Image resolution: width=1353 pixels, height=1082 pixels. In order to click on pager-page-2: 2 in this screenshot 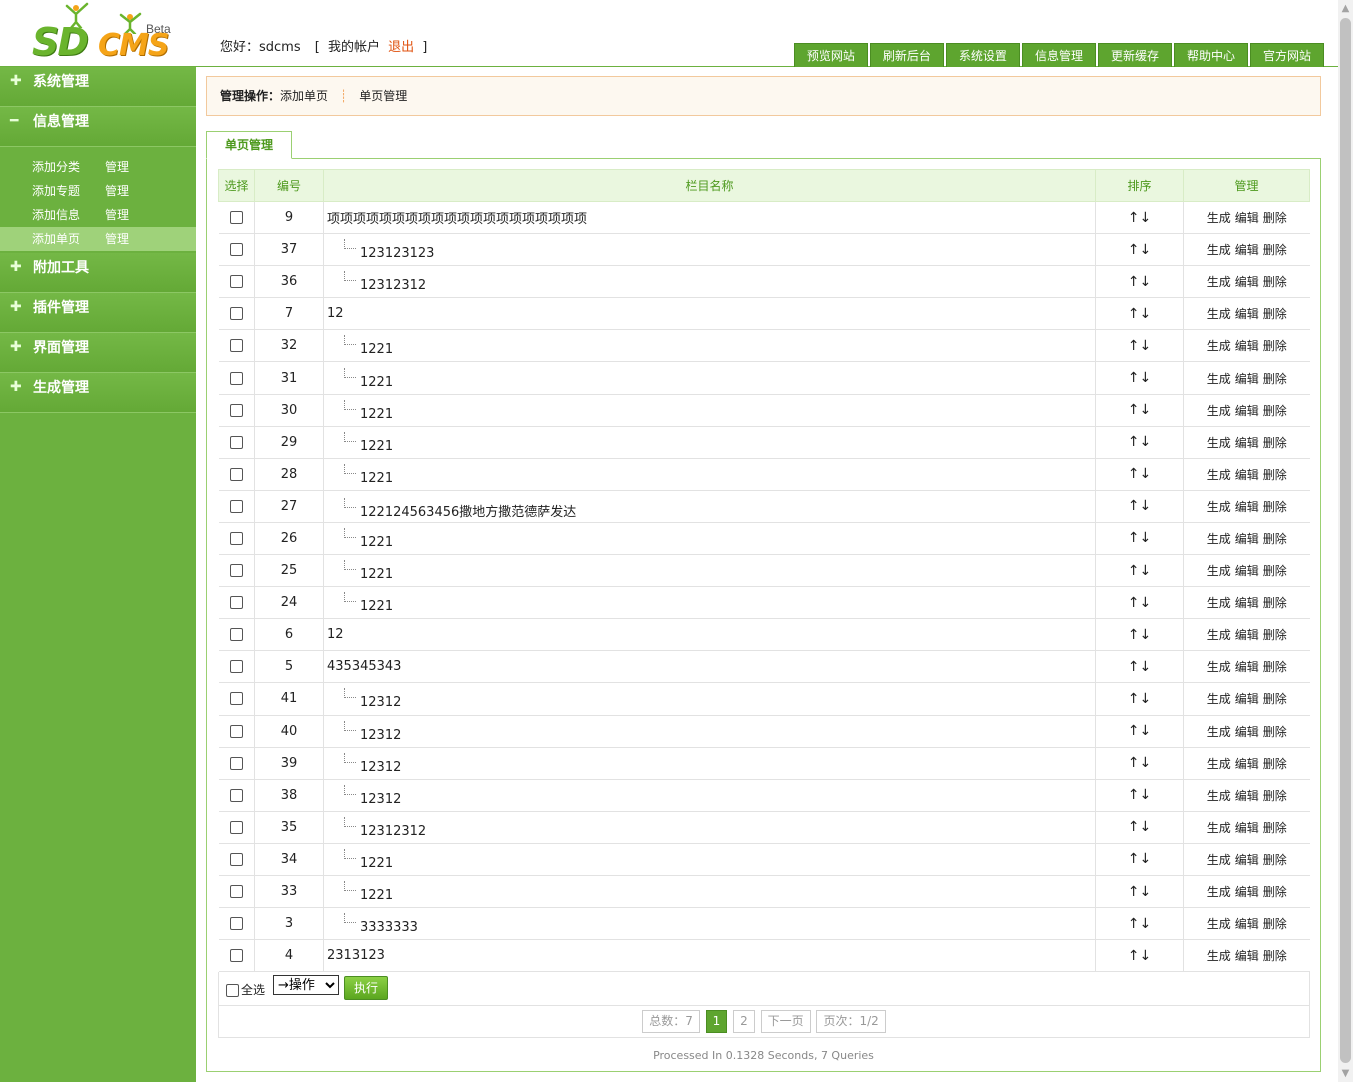, I will do `click(744, 1021)`.